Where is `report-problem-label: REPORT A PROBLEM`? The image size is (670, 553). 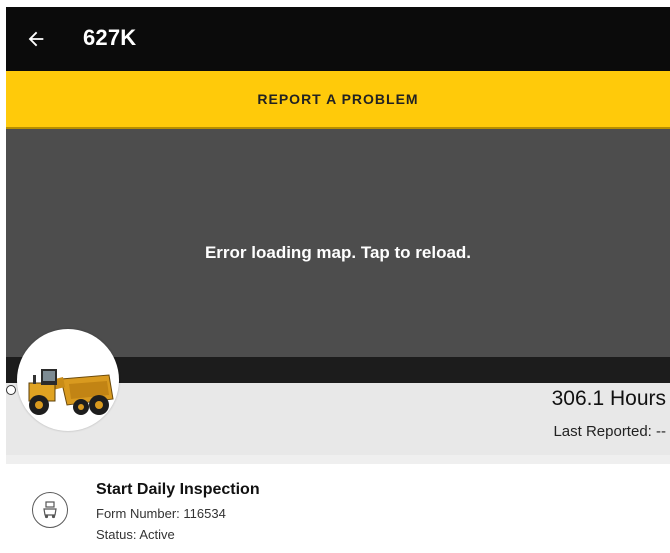 report-problem-label: REPORT A PROBLEM is located at coordinates (338, 99).